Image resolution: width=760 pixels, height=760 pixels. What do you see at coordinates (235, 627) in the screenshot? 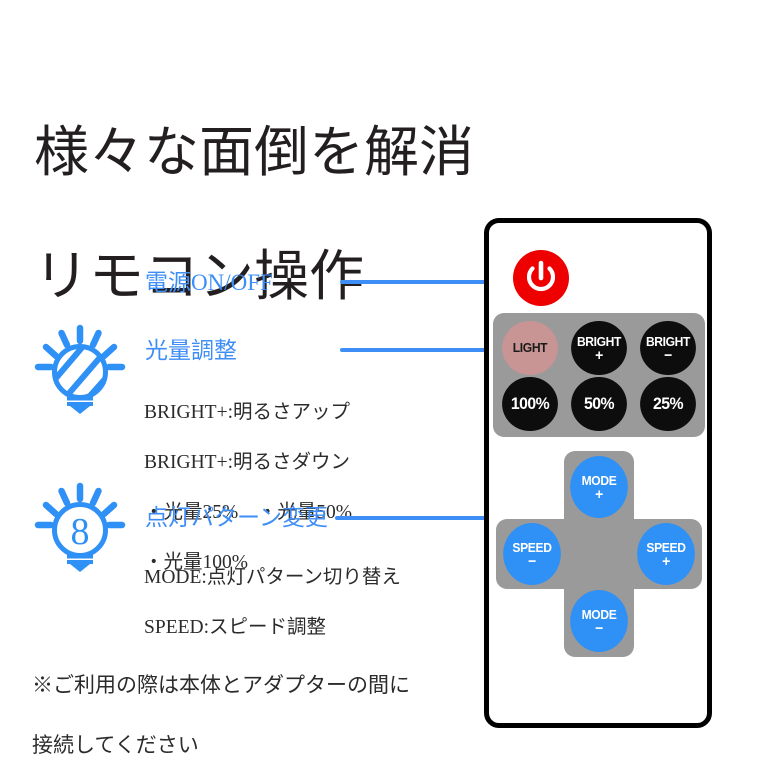
I see `pattern-detail-line-2: SPEED:スピード調整` at bounding box center [235, 627].